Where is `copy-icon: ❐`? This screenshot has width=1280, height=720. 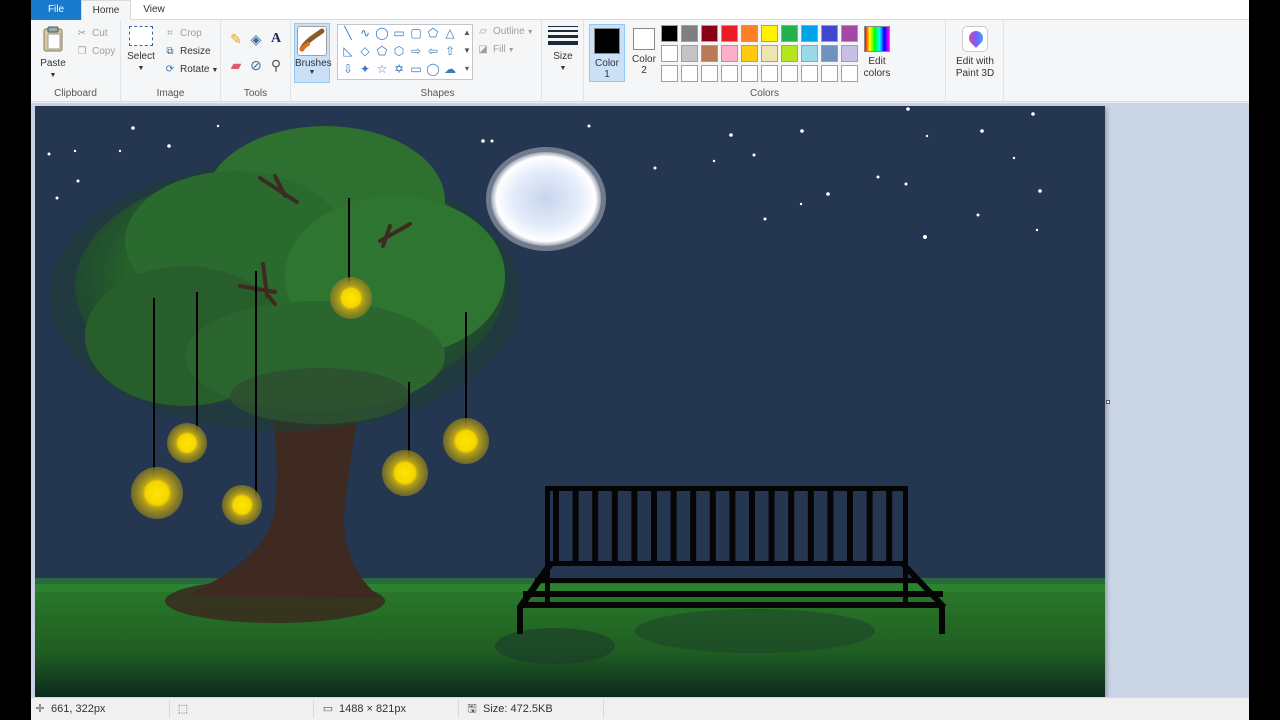
copy-icon: ❐ is located at coordinates (82, 51).